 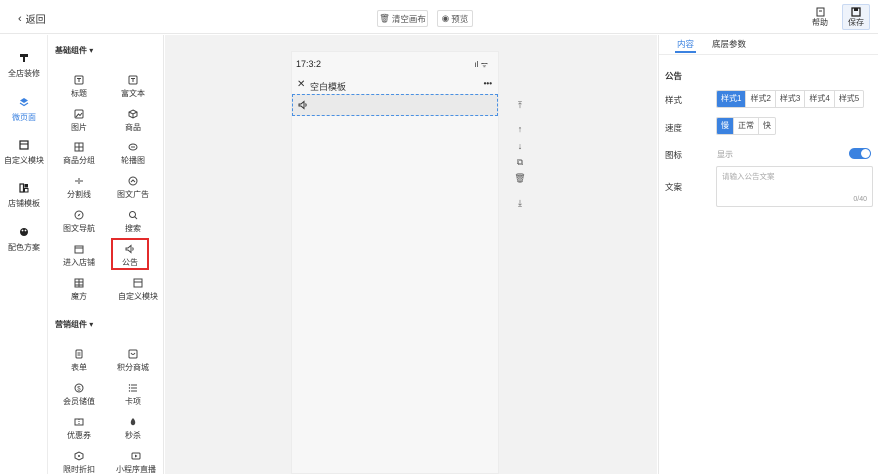 What do you see at coordinates (520, 203) in the screenshot?
I see `move-bottom-icon: ⤓` at bounding box center [520, 203].